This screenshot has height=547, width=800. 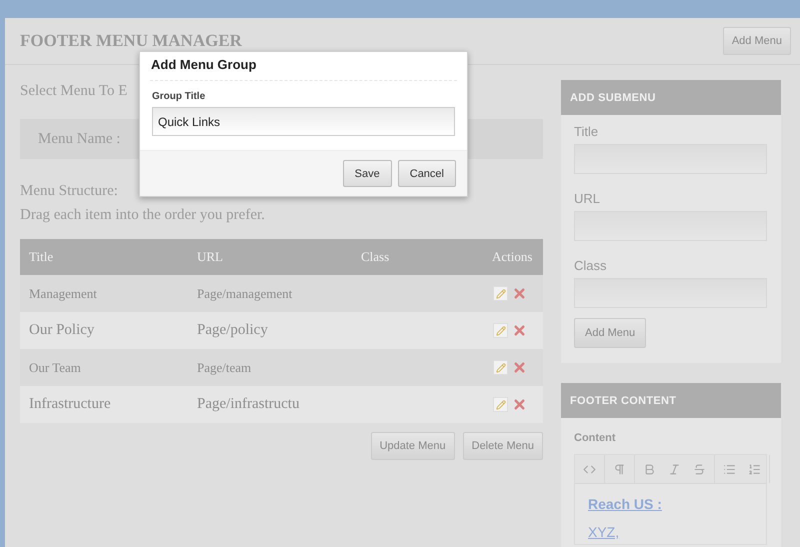 I want to click on dialog-button: Save, so click(x=367, y=173).